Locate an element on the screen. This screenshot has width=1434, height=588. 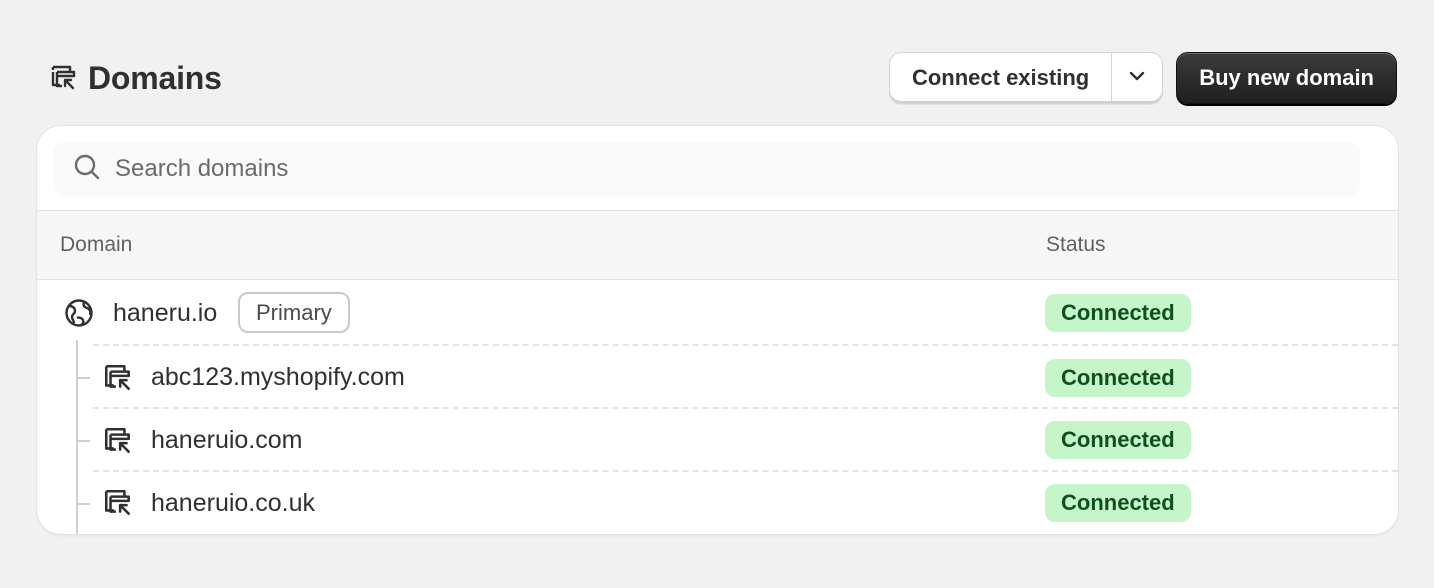
domain-name: haneruio.co.uk is located at coordinates (233, 503).